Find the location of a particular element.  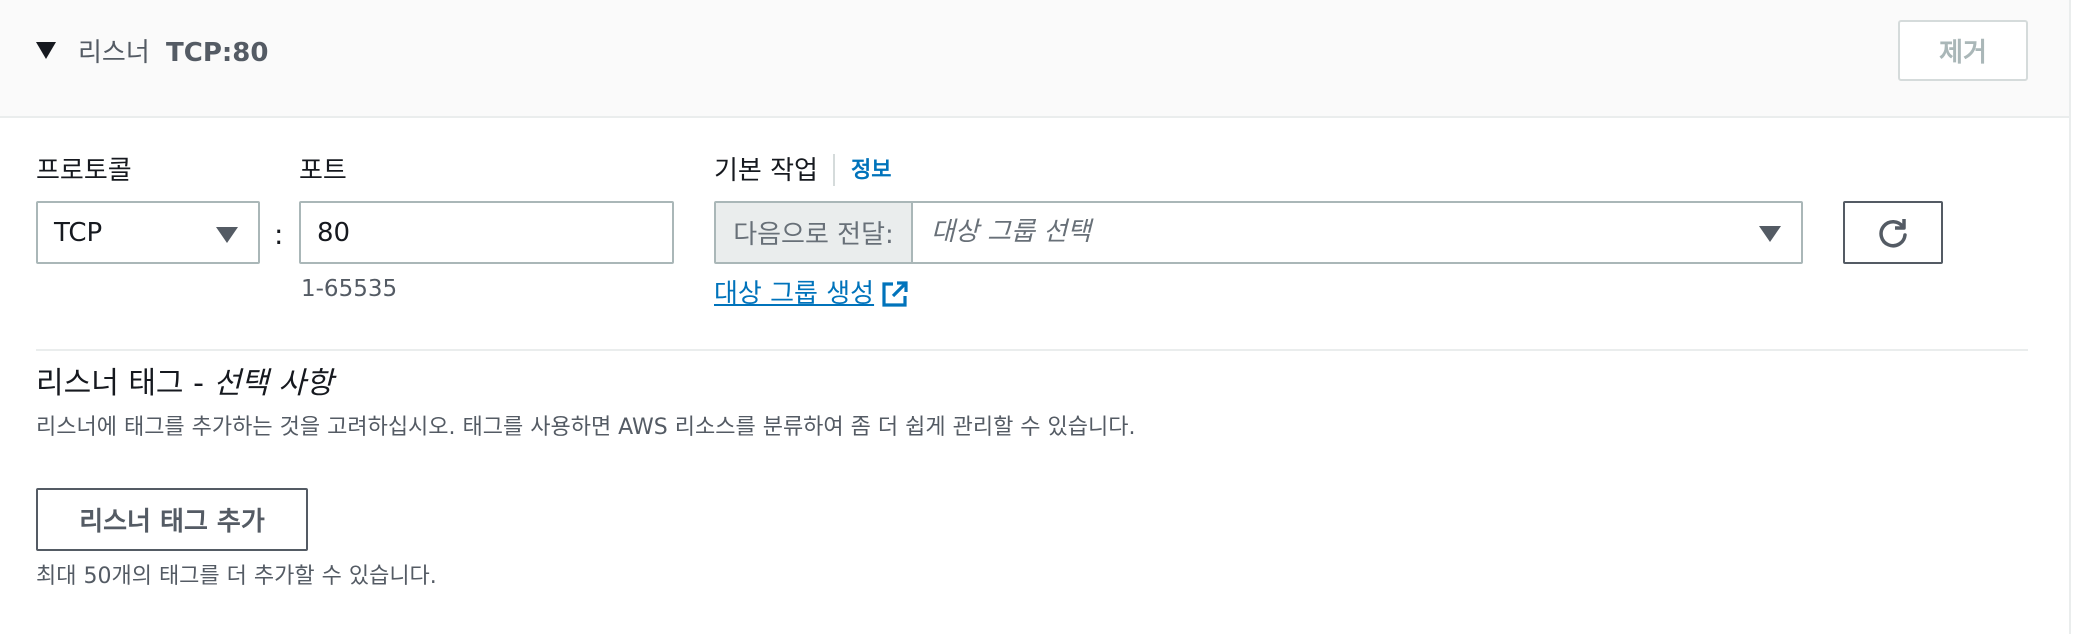

listener-header-value: TCP:80 is located at coordinates (217, 53).